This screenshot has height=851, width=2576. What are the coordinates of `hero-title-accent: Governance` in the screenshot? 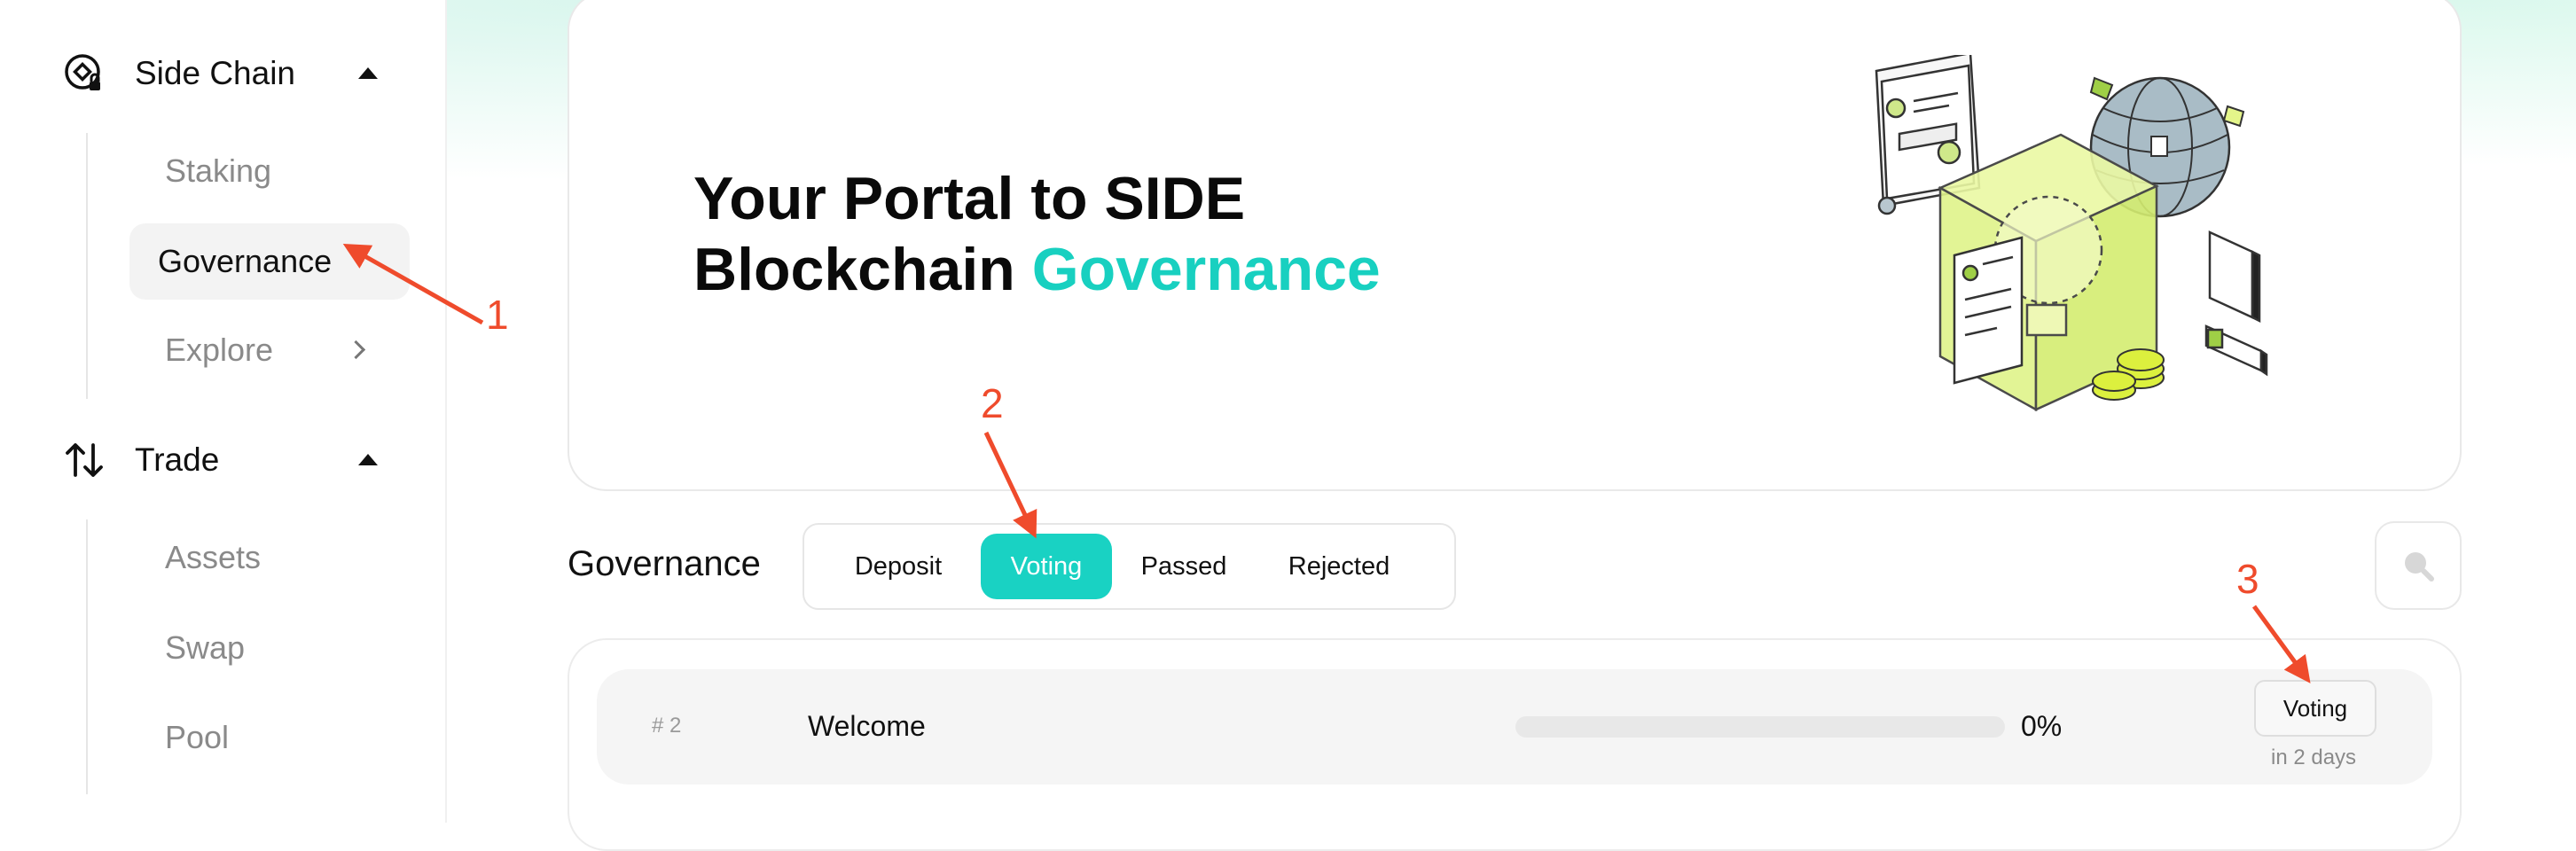 It's located at (1206, 269).